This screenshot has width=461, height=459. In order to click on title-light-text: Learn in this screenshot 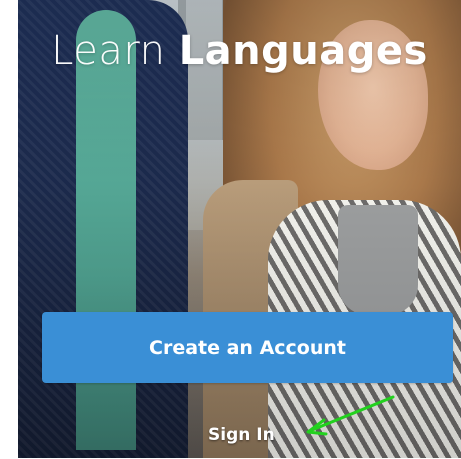, I will do `click(115, 51)`.